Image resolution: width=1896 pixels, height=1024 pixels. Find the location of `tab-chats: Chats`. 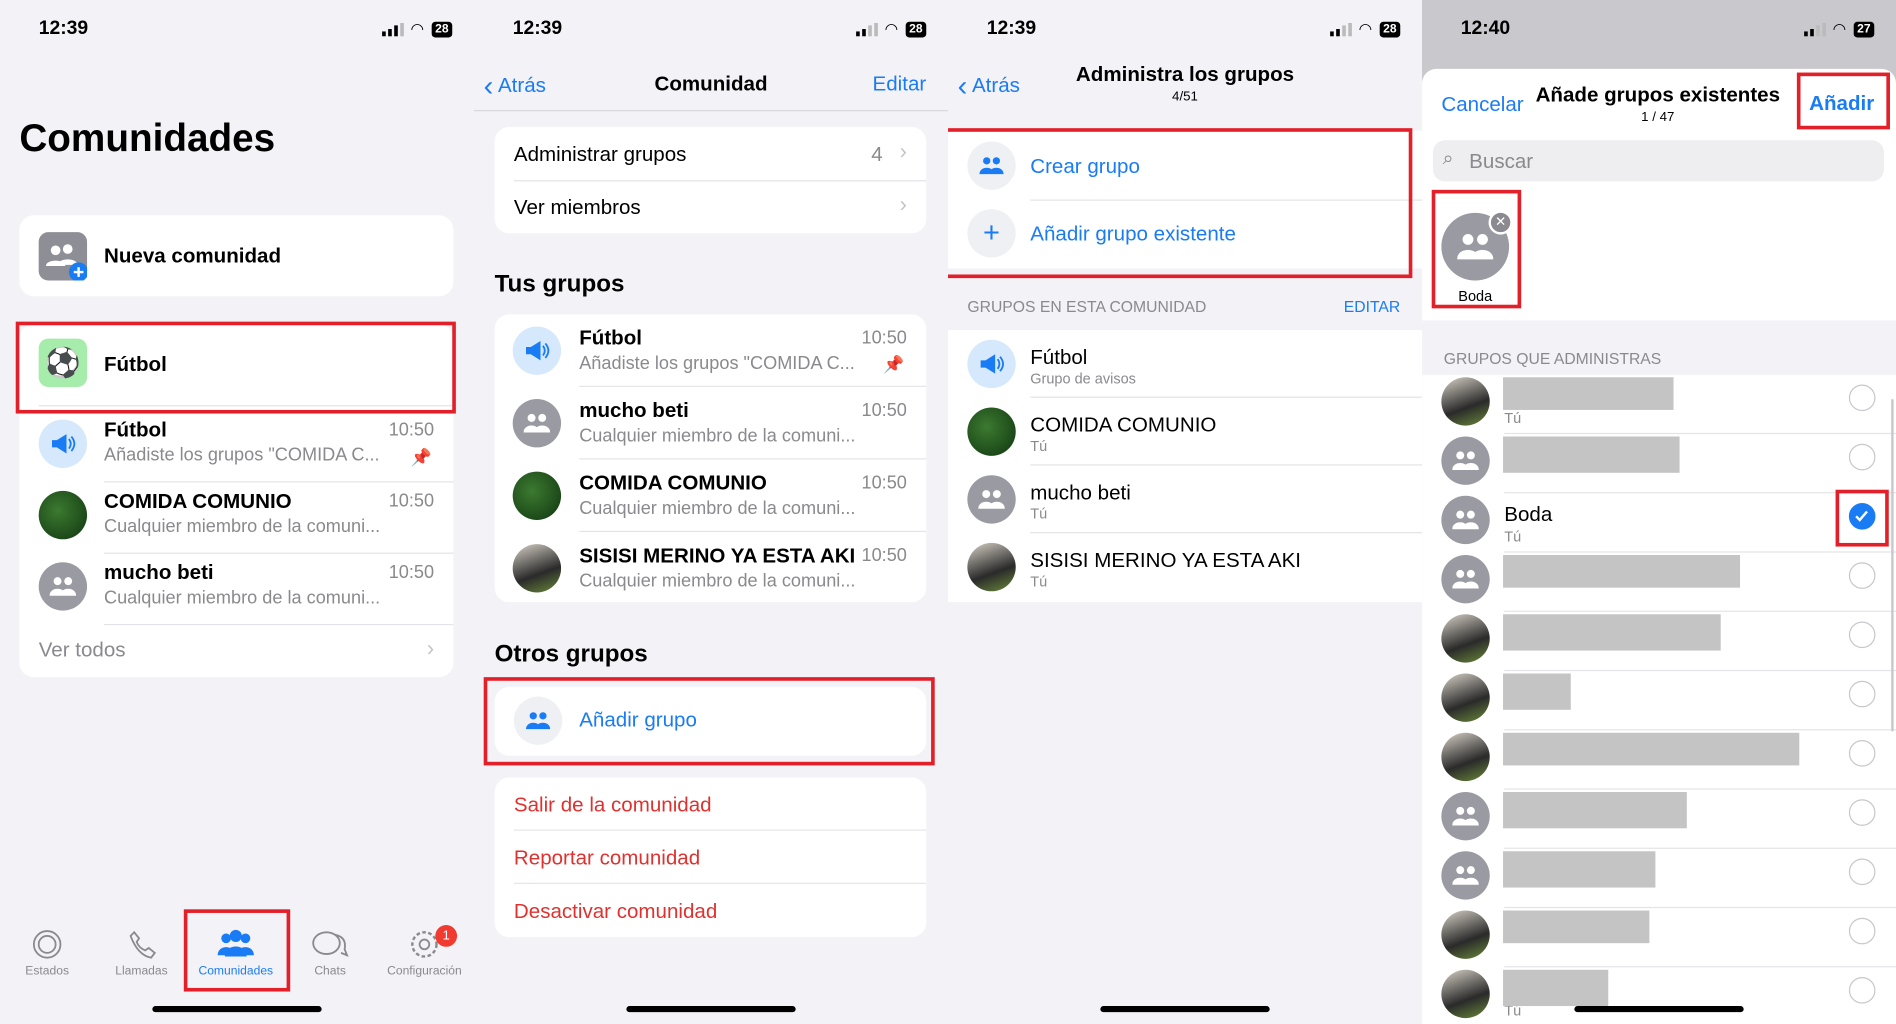

tab-chats: Chats is located at coordinates (330, 953).